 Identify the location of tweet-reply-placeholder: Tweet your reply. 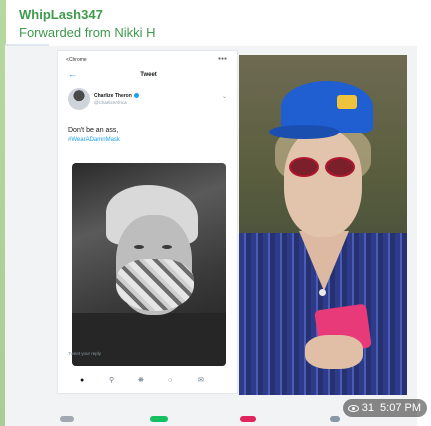
(85, 353).